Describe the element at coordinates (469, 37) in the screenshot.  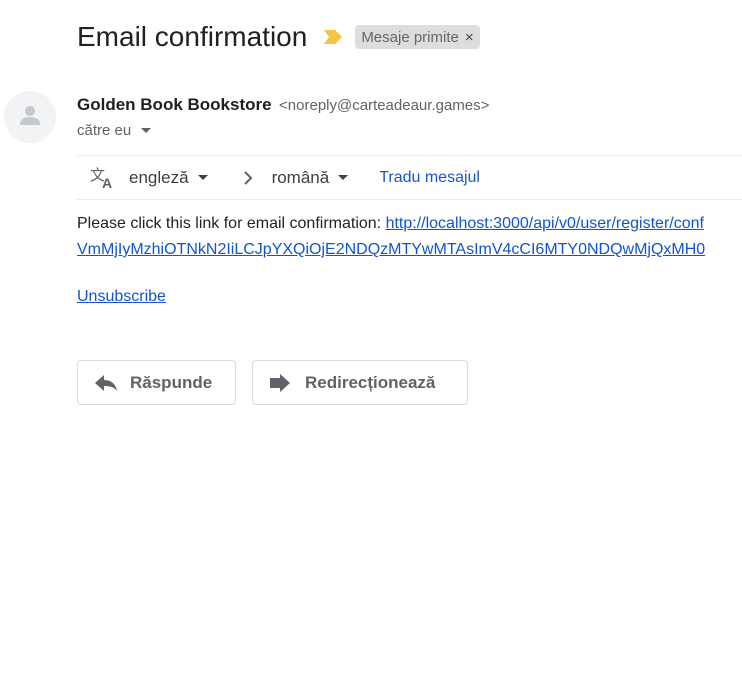
I see `remove-label-icon: ×` at that location.